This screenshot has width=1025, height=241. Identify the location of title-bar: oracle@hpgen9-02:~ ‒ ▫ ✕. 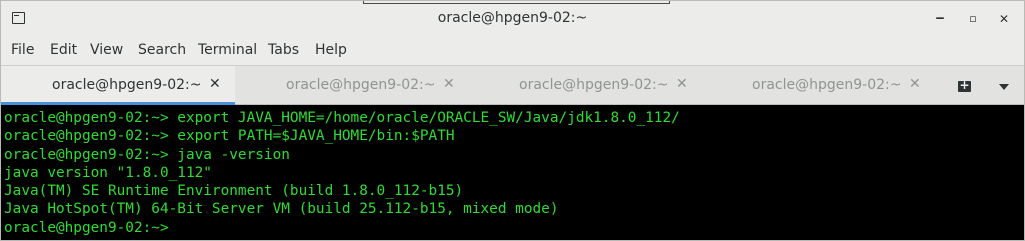
(512, 19).